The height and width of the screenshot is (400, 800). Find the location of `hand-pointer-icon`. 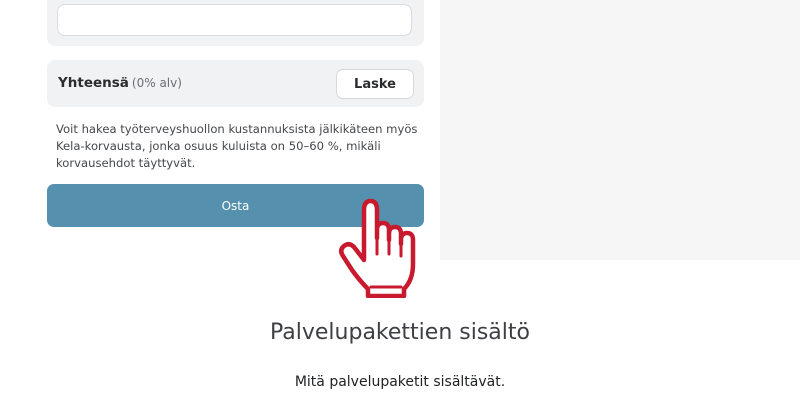

hand-pointer-icon is located at coordinates (377, 248).